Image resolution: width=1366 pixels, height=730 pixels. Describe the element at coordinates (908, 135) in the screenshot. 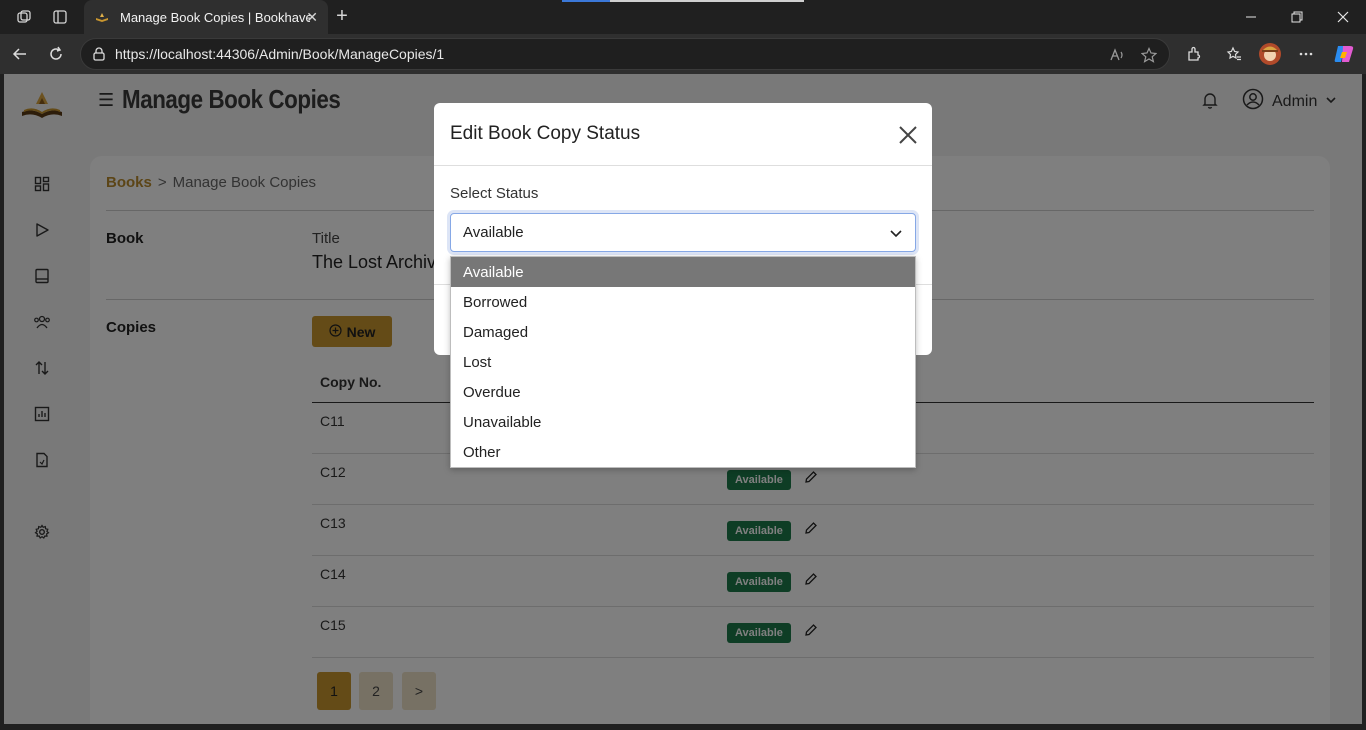

I see `modal-close-icon` at that location.